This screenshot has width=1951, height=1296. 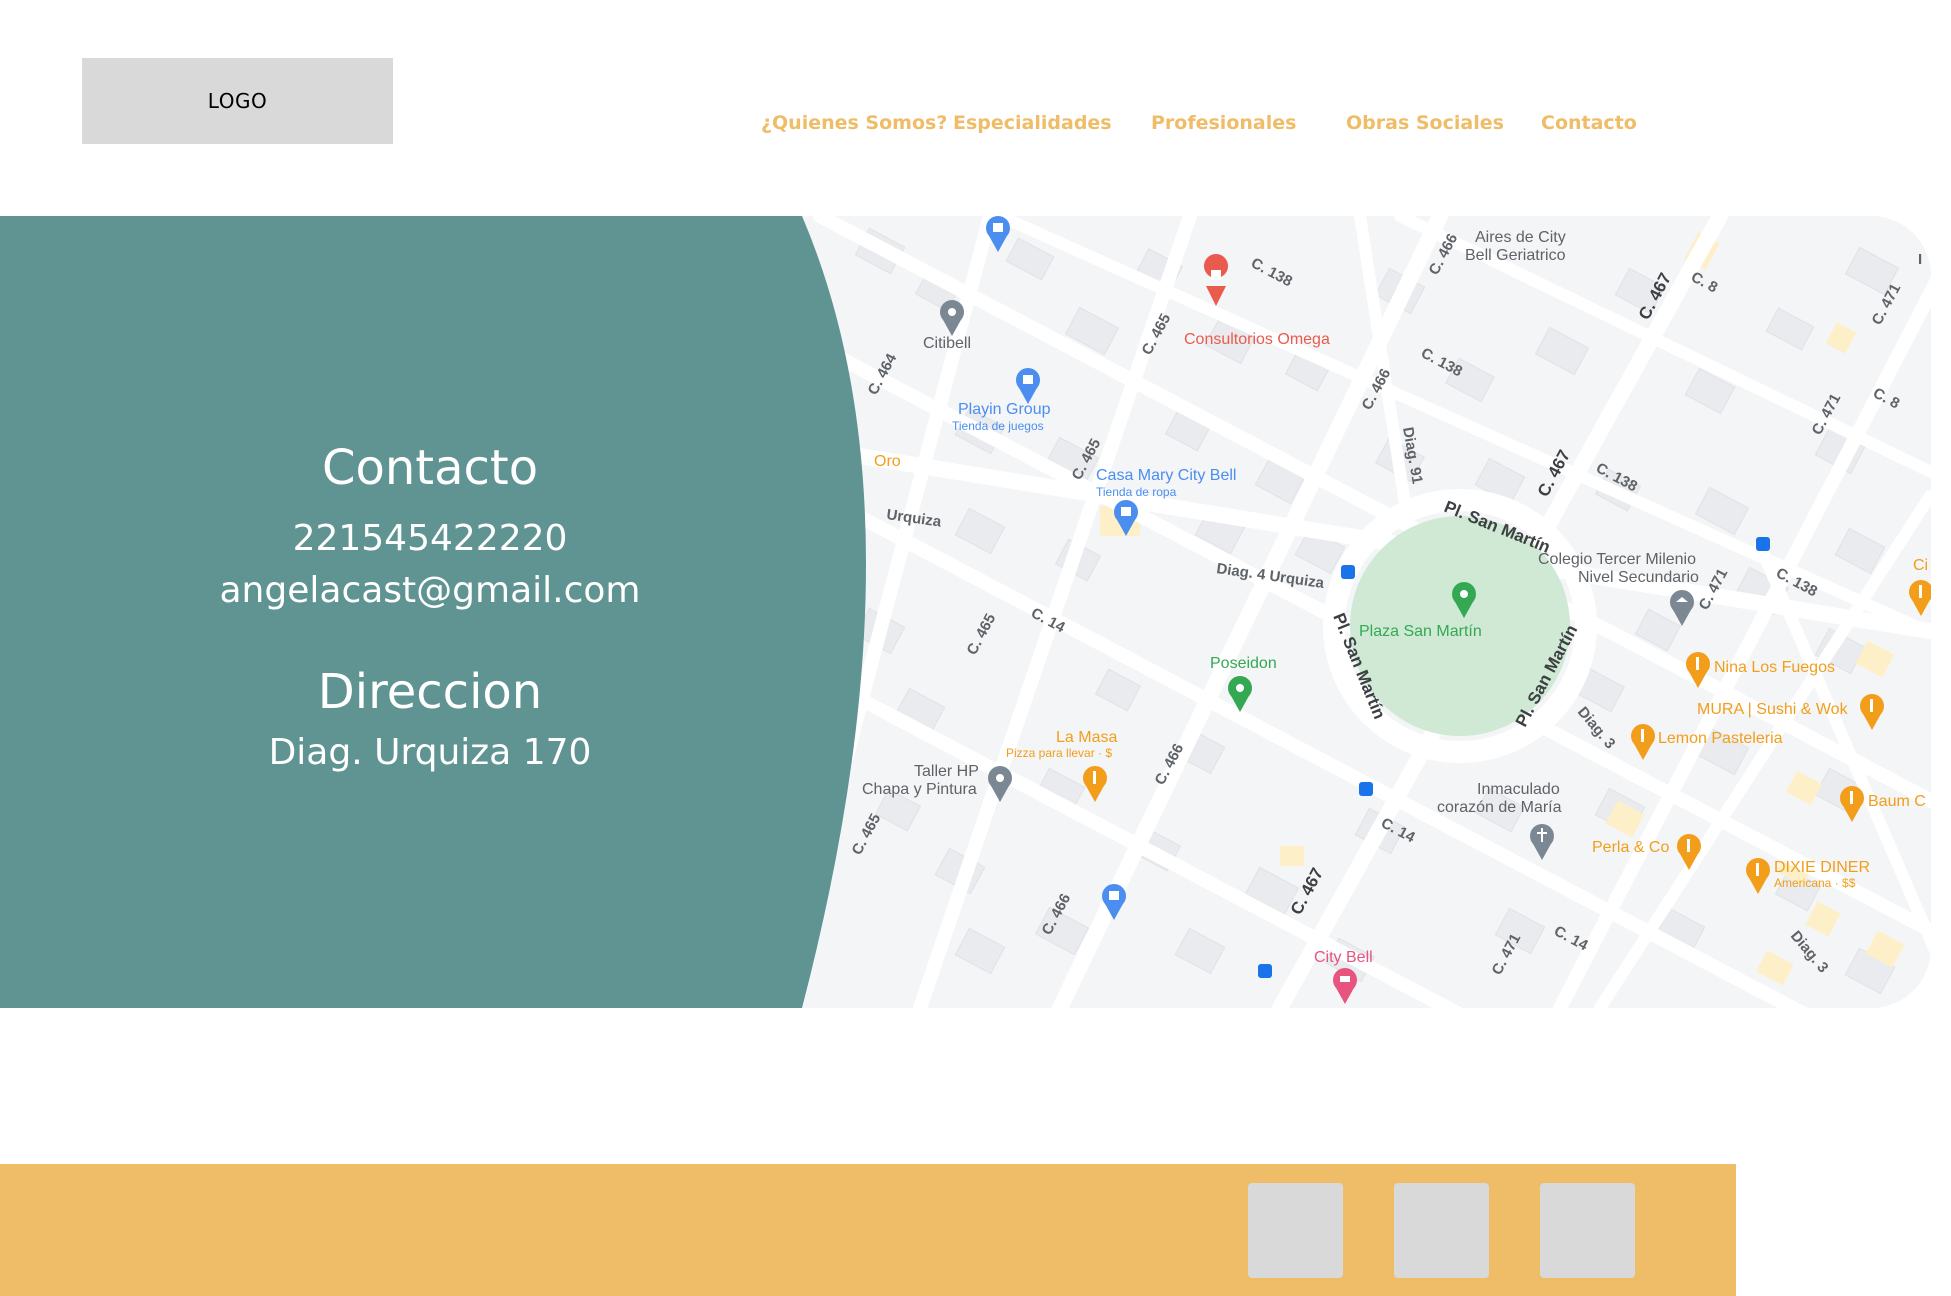 What do you see at coordinates (1630, 847) in the screenshot?
I see `label-perla: Perla & Co` at bounding box center [1630, 847].